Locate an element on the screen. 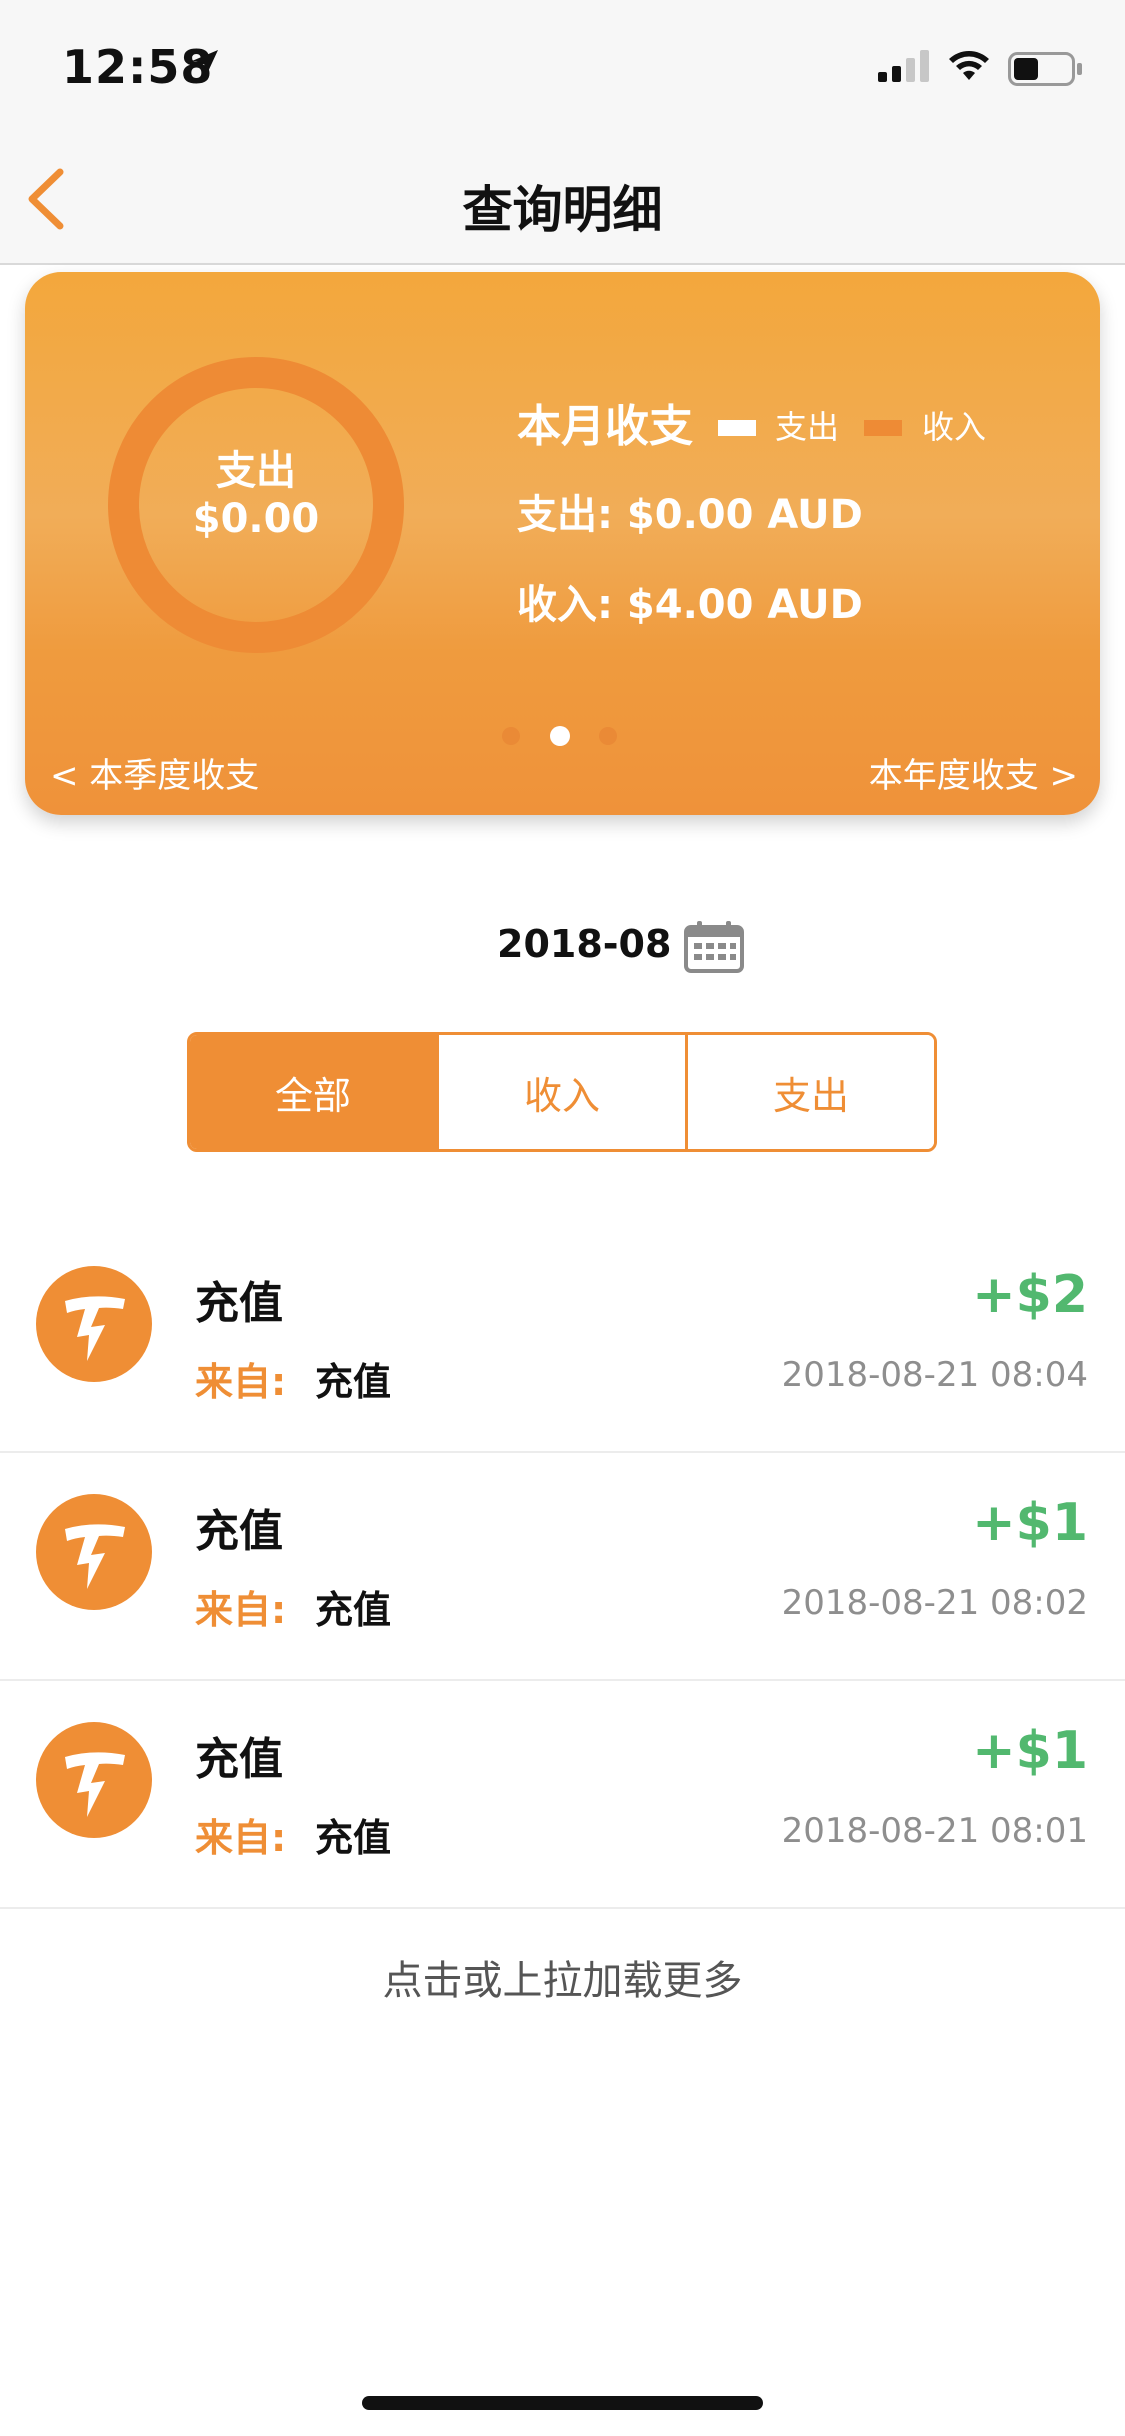 This screenshot has height=2436, width=1125. ring-label: 支出 $0.00 is located at coordinates (256, 495).